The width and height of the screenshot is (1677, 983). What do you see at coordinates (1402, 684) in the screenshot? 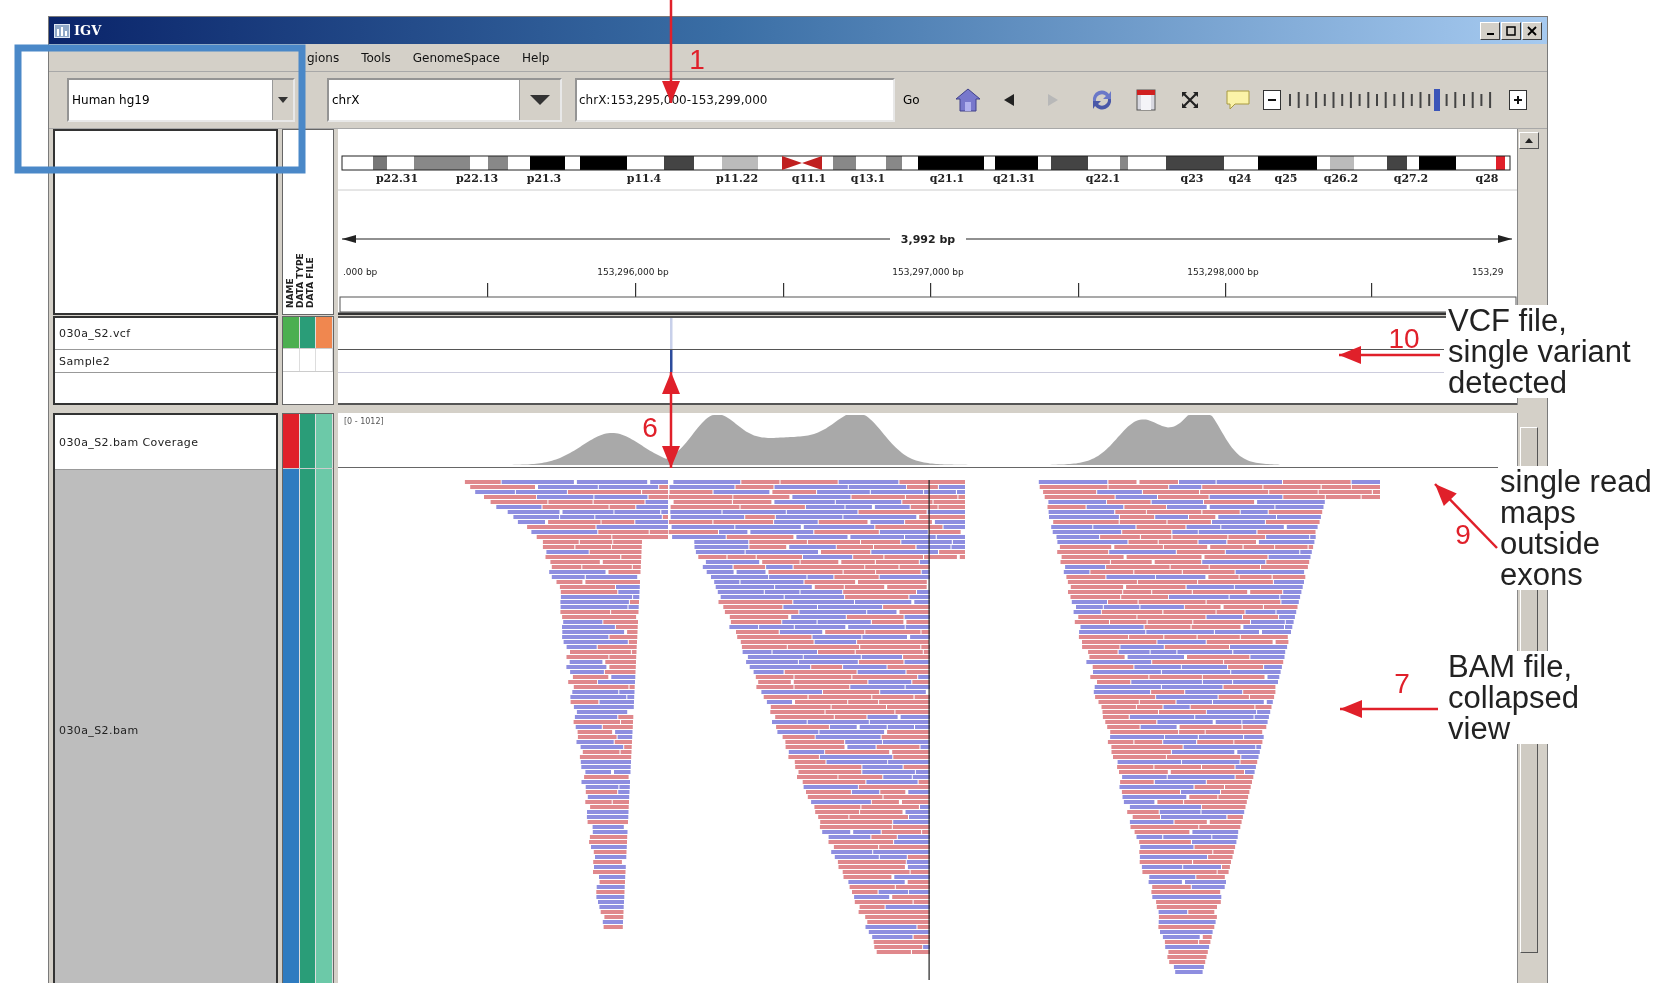
I see `callout-number: 7` at bounding box center [1402, 684].